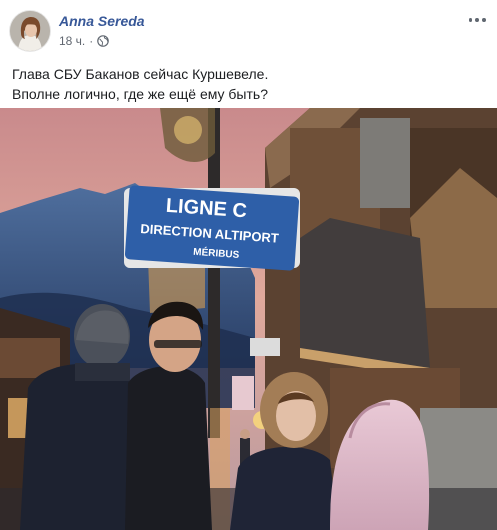 Image resolution: width=497 pixels, height=530 pixels. Describe the element at coordinates (248, 29) in the screenshot. I see `post-header: Anna Sereda 18 ч. ·` at that location.